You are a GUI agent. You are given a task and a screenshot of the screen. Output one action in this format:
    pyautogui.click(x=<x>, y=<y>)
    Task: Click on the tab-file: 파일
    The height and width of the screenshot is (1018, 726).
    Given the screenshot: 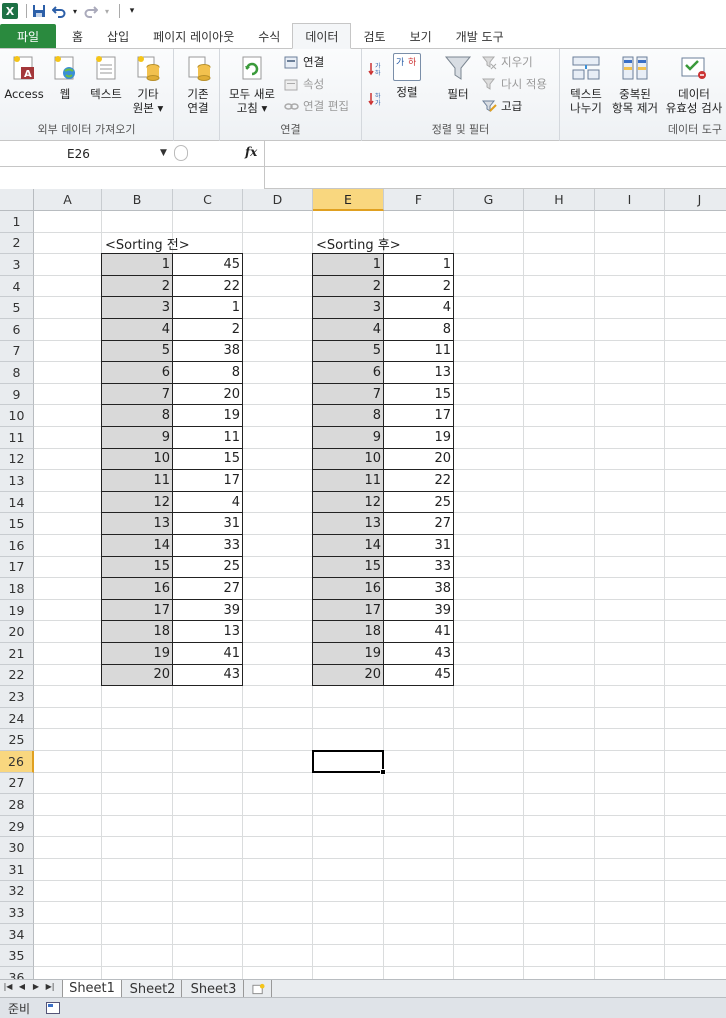 What is the action you would take?
    pyautogui.click(x=28, y=36)
    